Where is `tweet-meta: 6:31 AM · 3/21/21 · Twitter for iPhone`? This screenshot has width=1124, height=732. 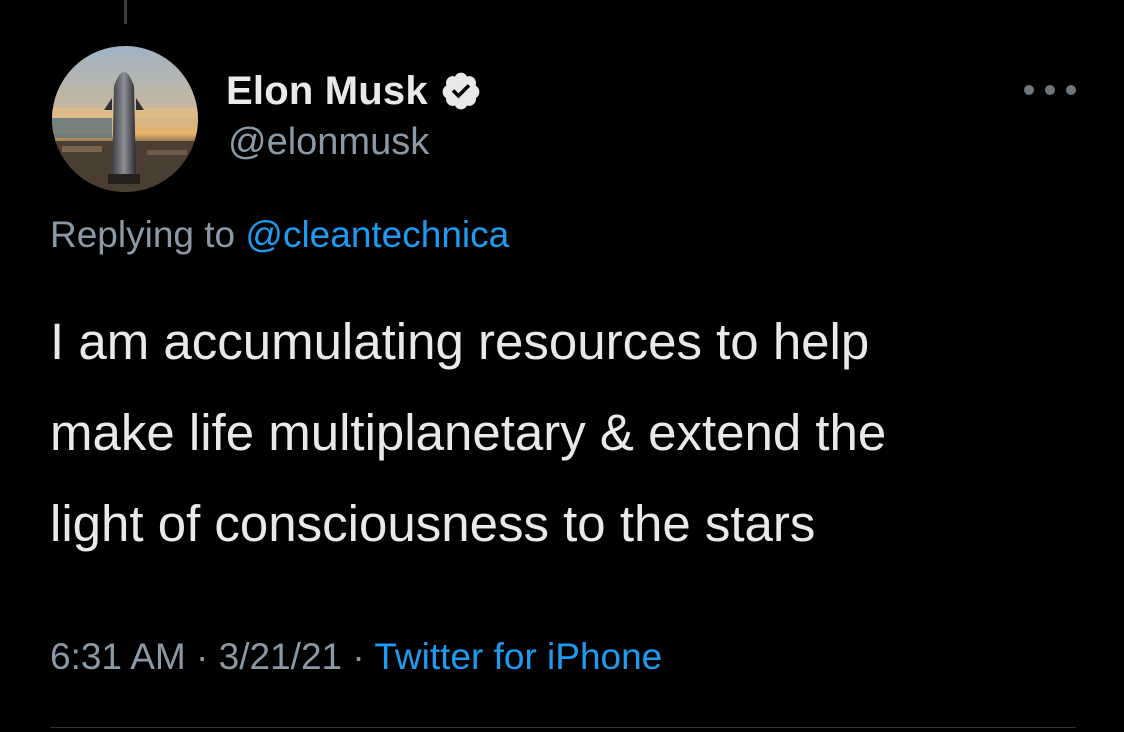 tweet-meta: 6:31 AM · 3/21/21 · Twitter for iPhone is located at coordinates (356, 657).